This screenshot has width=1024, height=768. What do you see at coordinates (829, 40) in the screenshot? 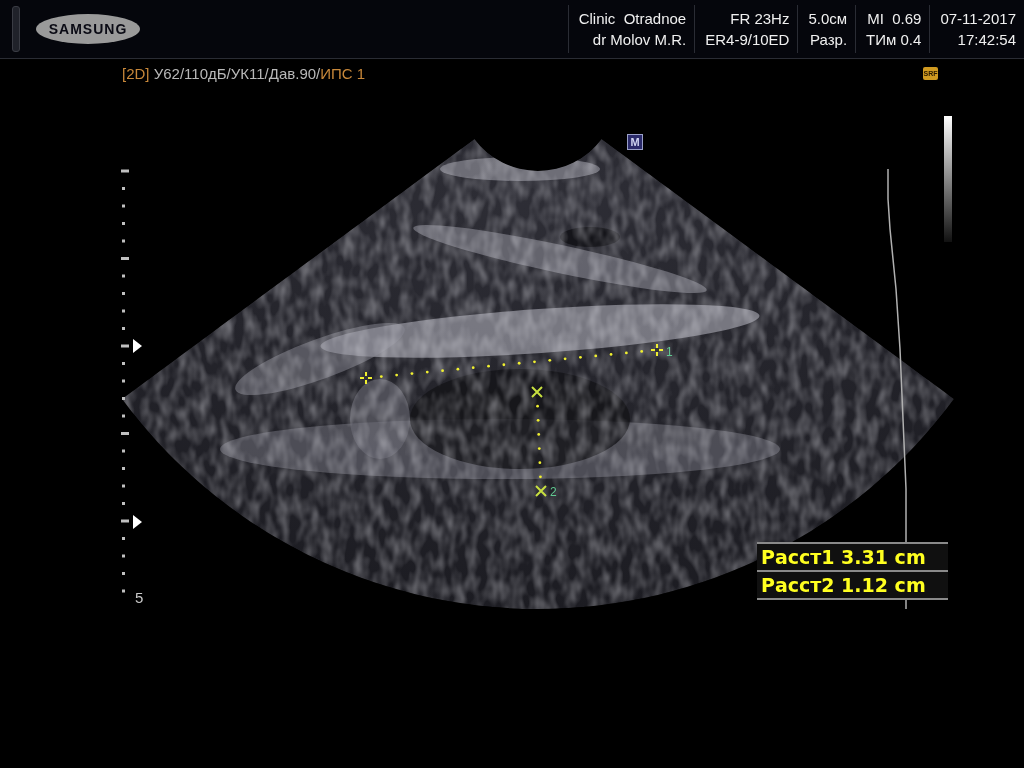
I see `info-text: Разр.` at bounding box center [829, 40].